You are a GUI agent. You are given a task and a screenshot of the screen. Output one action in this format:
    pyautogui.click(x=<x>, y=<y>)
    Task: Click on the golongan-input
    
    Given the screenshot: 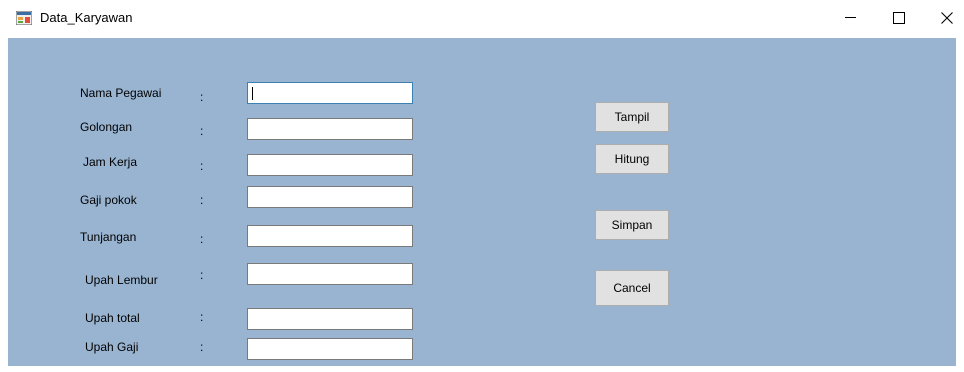 What is the action you would take?
    pyautogui.click(x=330, y=129)
    